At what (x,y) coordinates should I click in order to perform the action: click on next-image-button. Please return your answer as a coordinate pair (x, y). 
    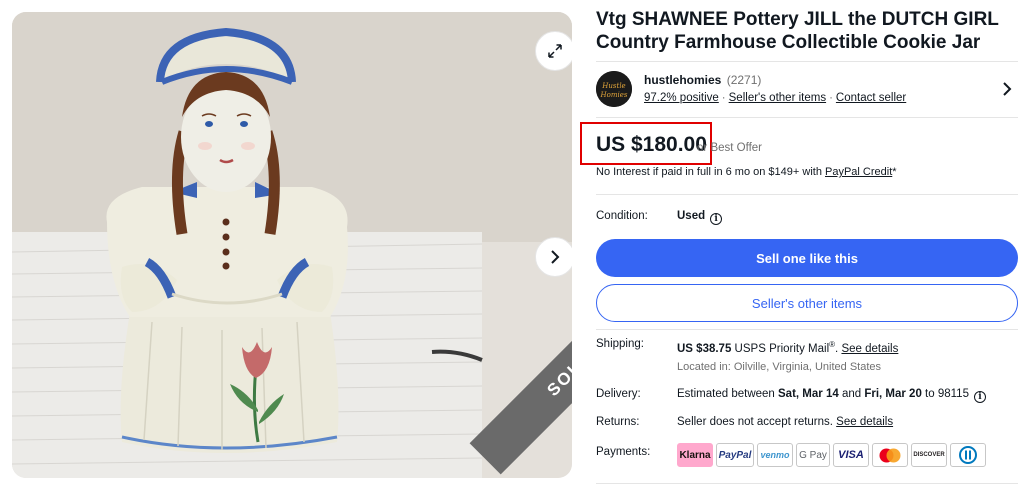
    Looking at the image, I should click on (553, 257).